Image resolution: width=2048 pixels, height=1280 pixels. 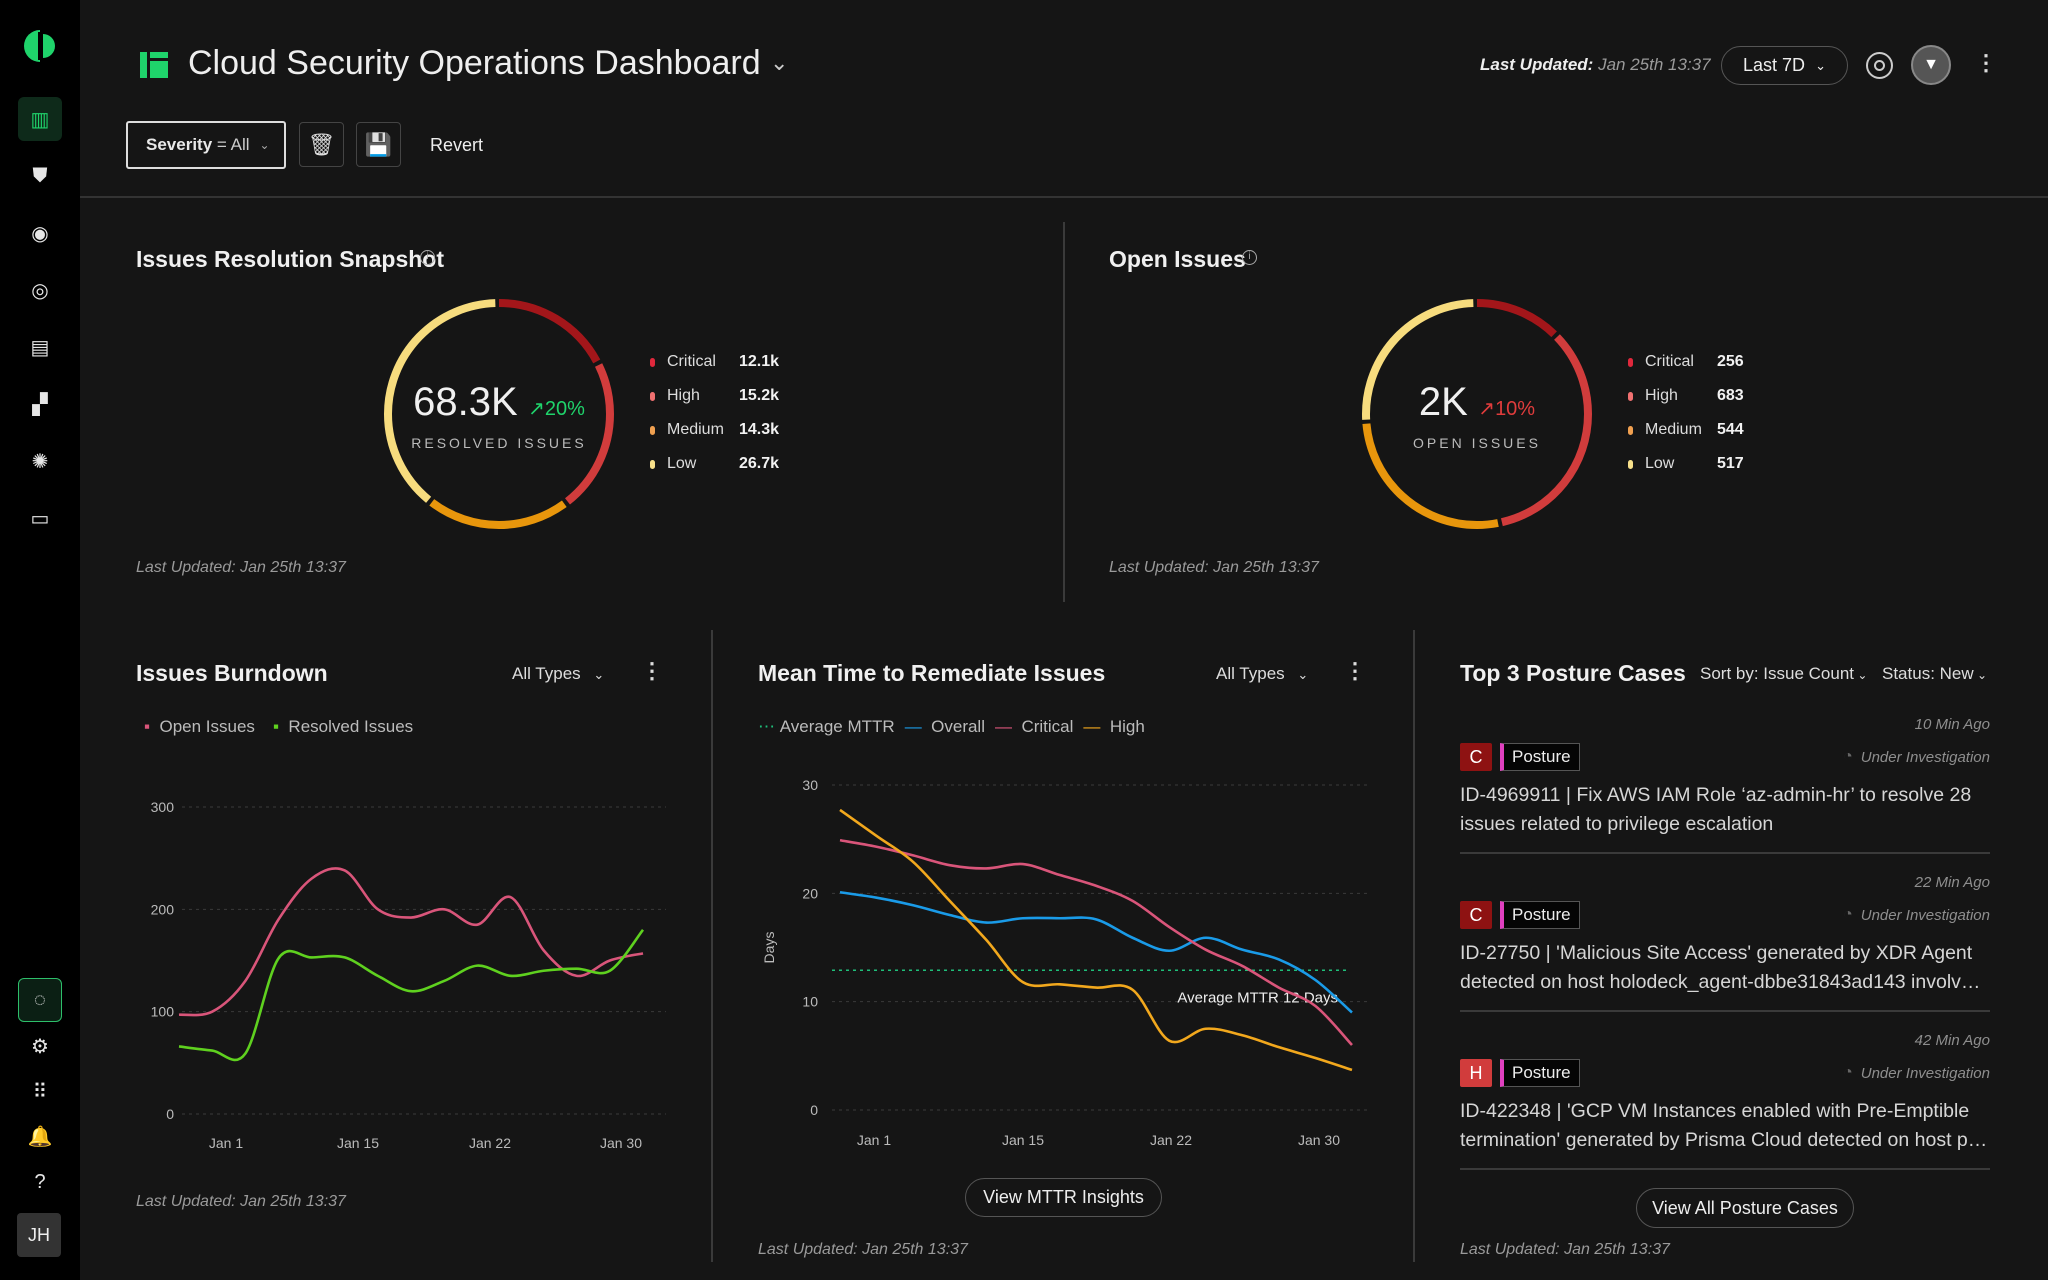 What do you see at coordinates (1931, 65) in the screenshot?
I see `filter-icon: ▼` at bounding box center [1931, 65].